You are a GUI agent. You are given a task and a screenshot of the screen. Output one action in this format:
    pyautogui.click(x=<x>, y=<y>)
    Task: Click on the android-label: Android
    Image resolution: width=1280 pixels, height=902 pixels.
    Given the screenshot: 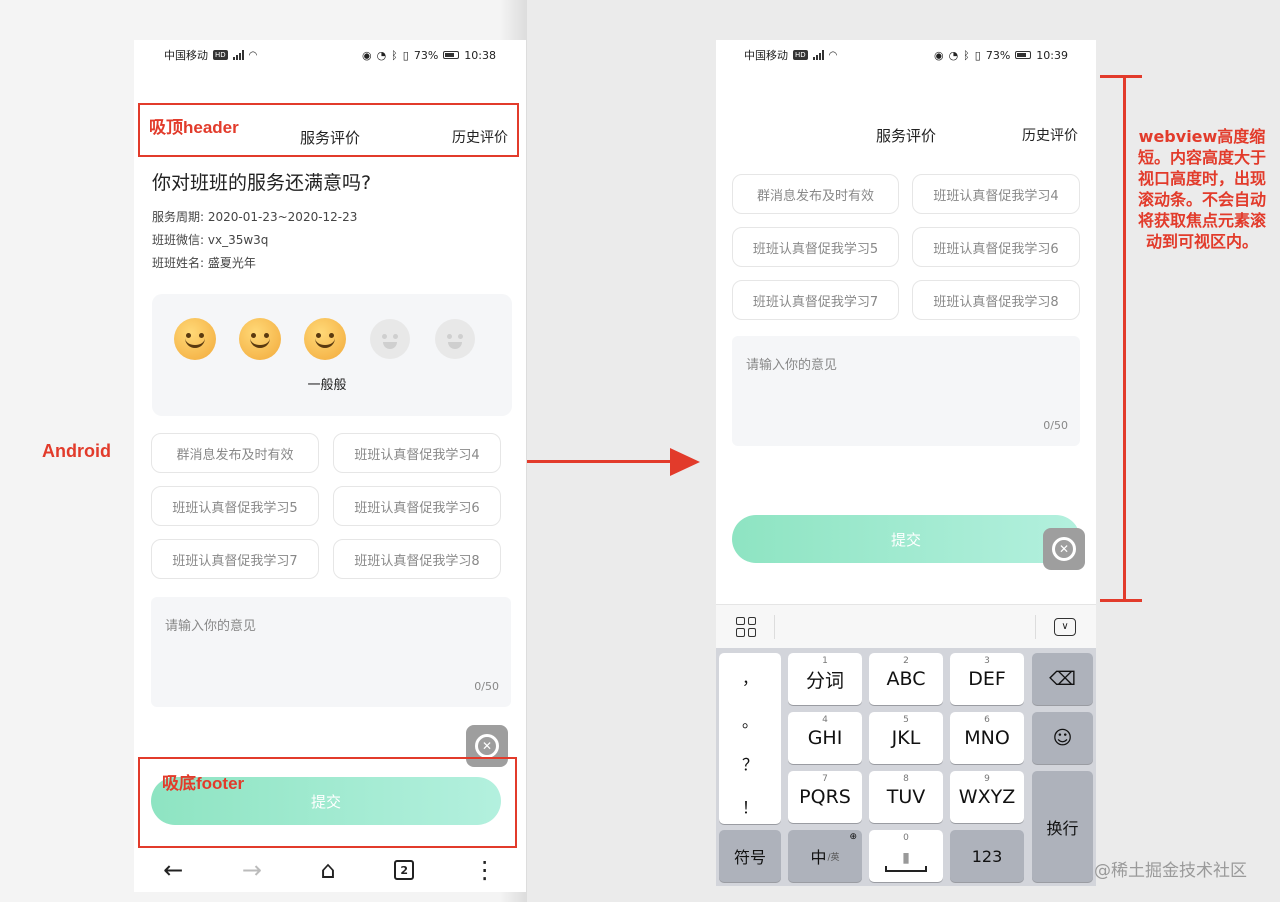 What is the action you would take?
    pyautogui.click(x=76, y=451)
    